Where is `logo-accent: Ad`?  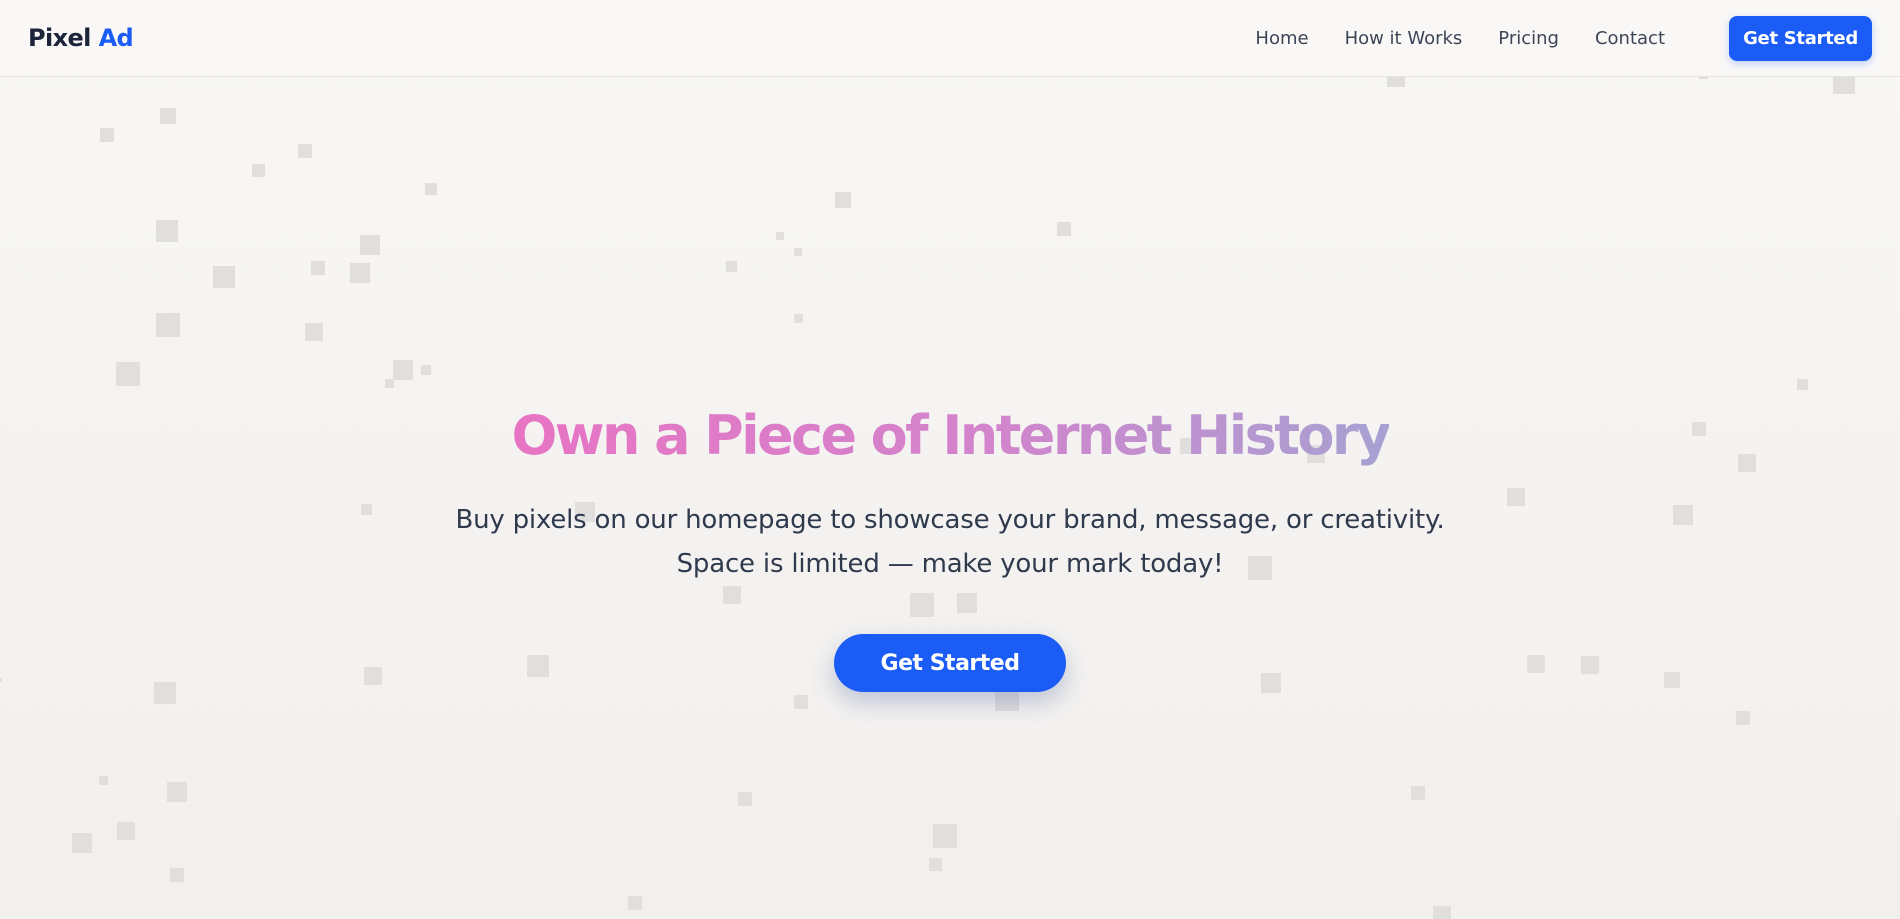 logo-accent: Ad is located at coordinates (116, 38).